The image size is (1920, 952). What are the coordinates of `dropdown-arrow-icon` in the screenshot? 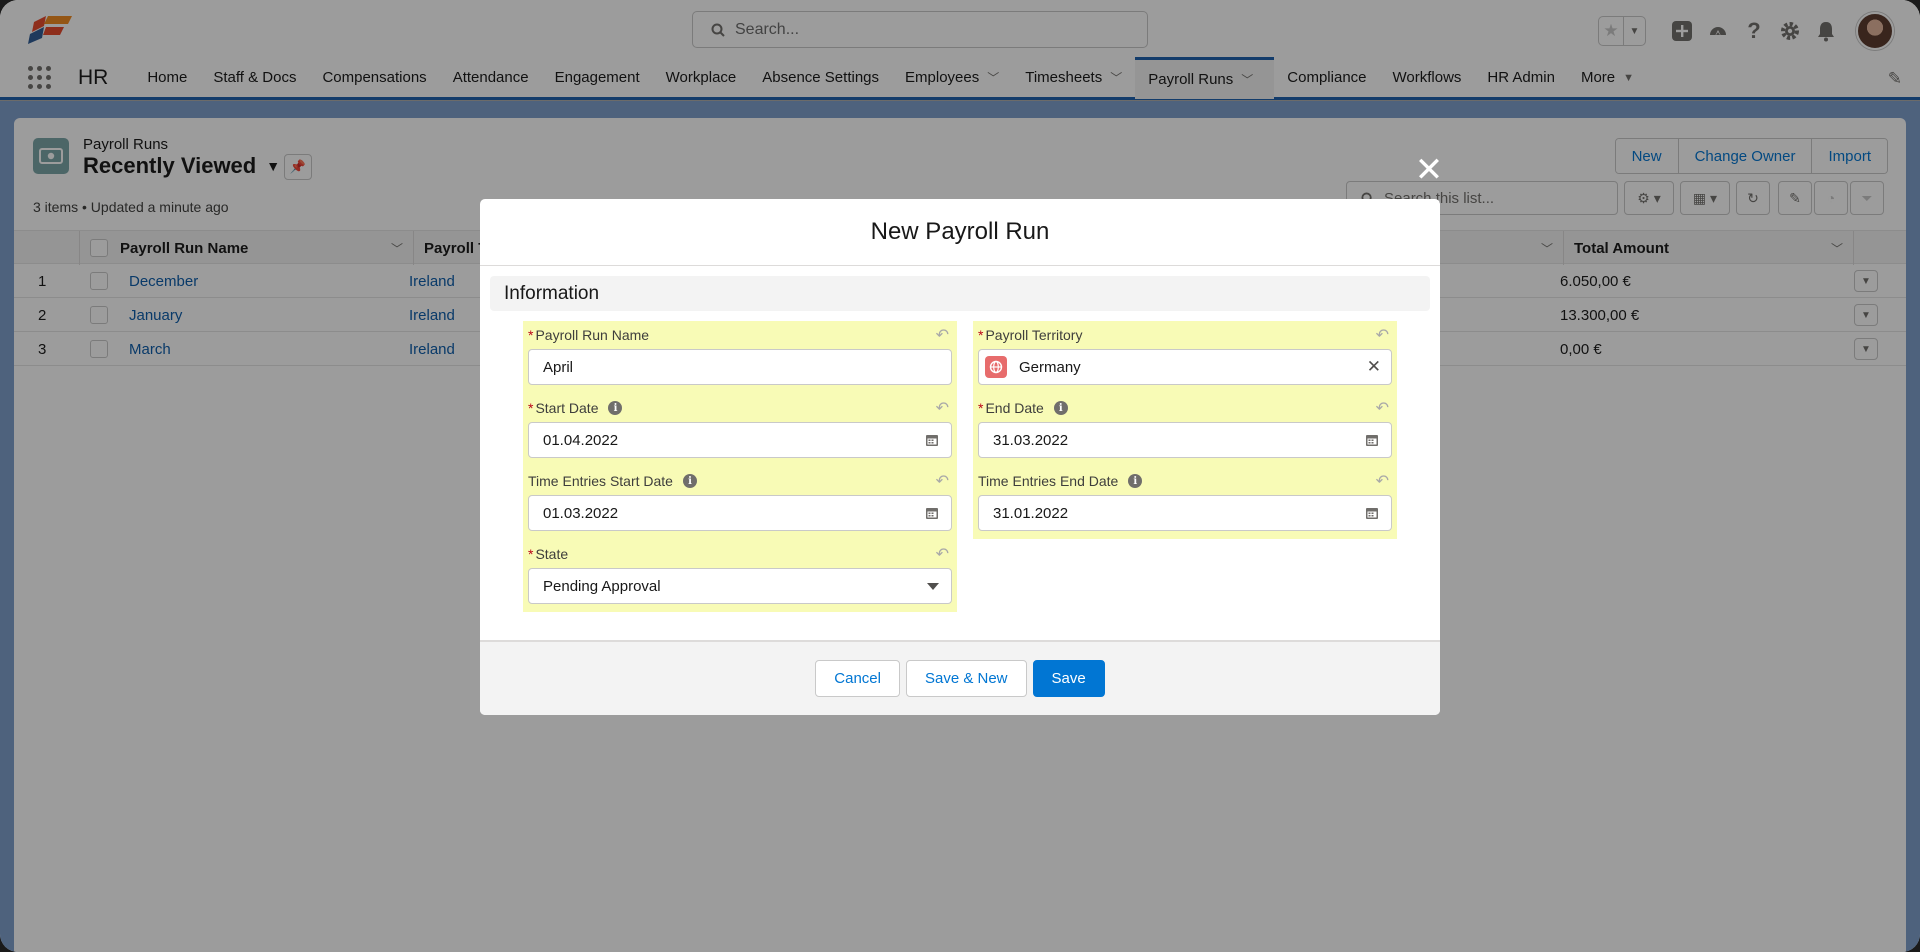 It's located at (933, 586).